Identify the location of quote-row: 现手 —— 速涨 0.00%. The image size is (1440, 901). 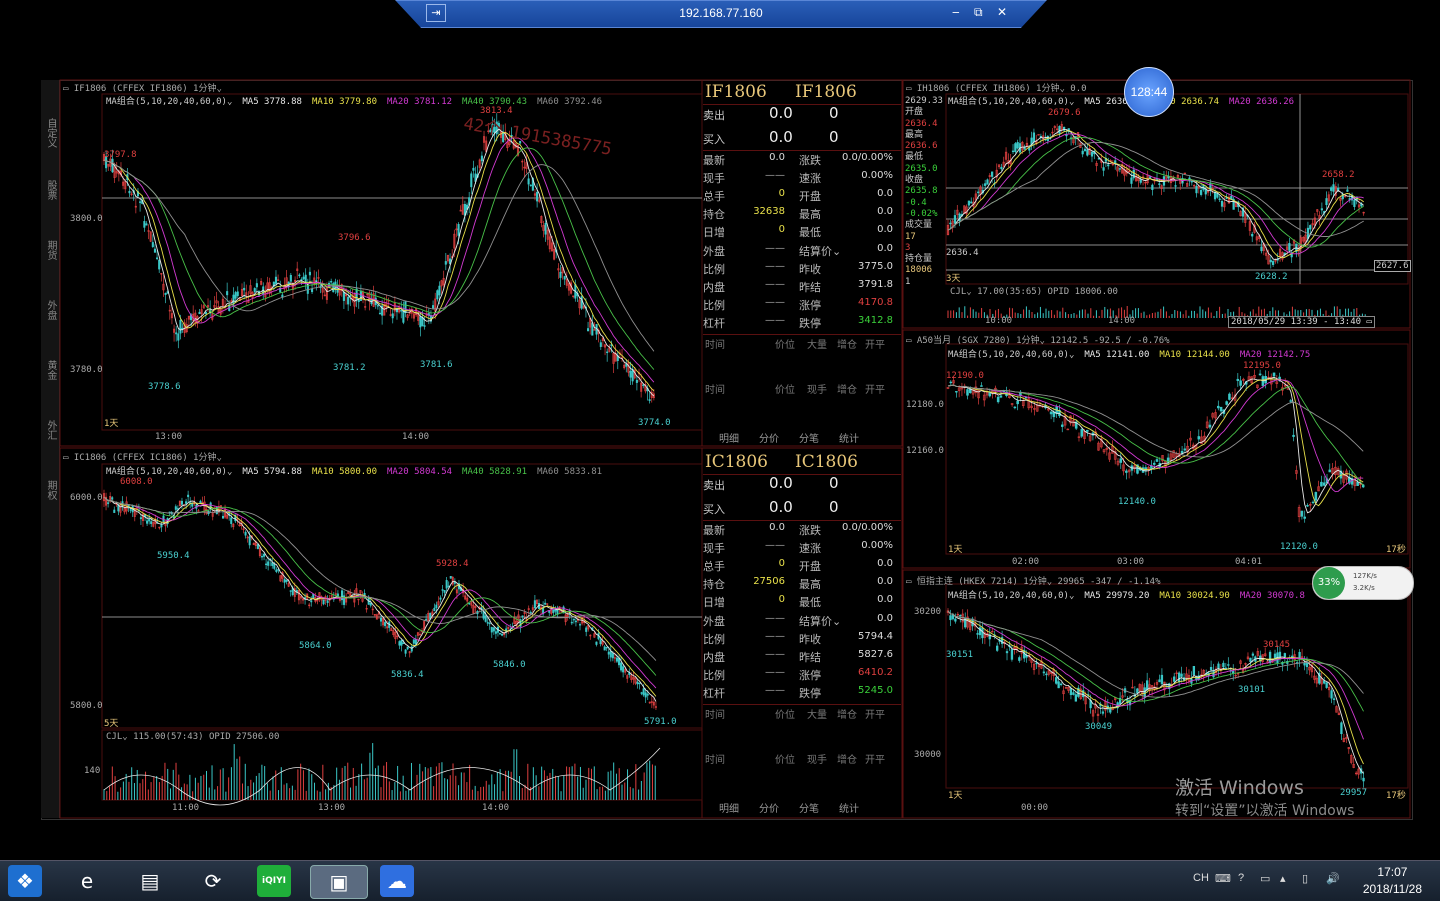
(802, 179).